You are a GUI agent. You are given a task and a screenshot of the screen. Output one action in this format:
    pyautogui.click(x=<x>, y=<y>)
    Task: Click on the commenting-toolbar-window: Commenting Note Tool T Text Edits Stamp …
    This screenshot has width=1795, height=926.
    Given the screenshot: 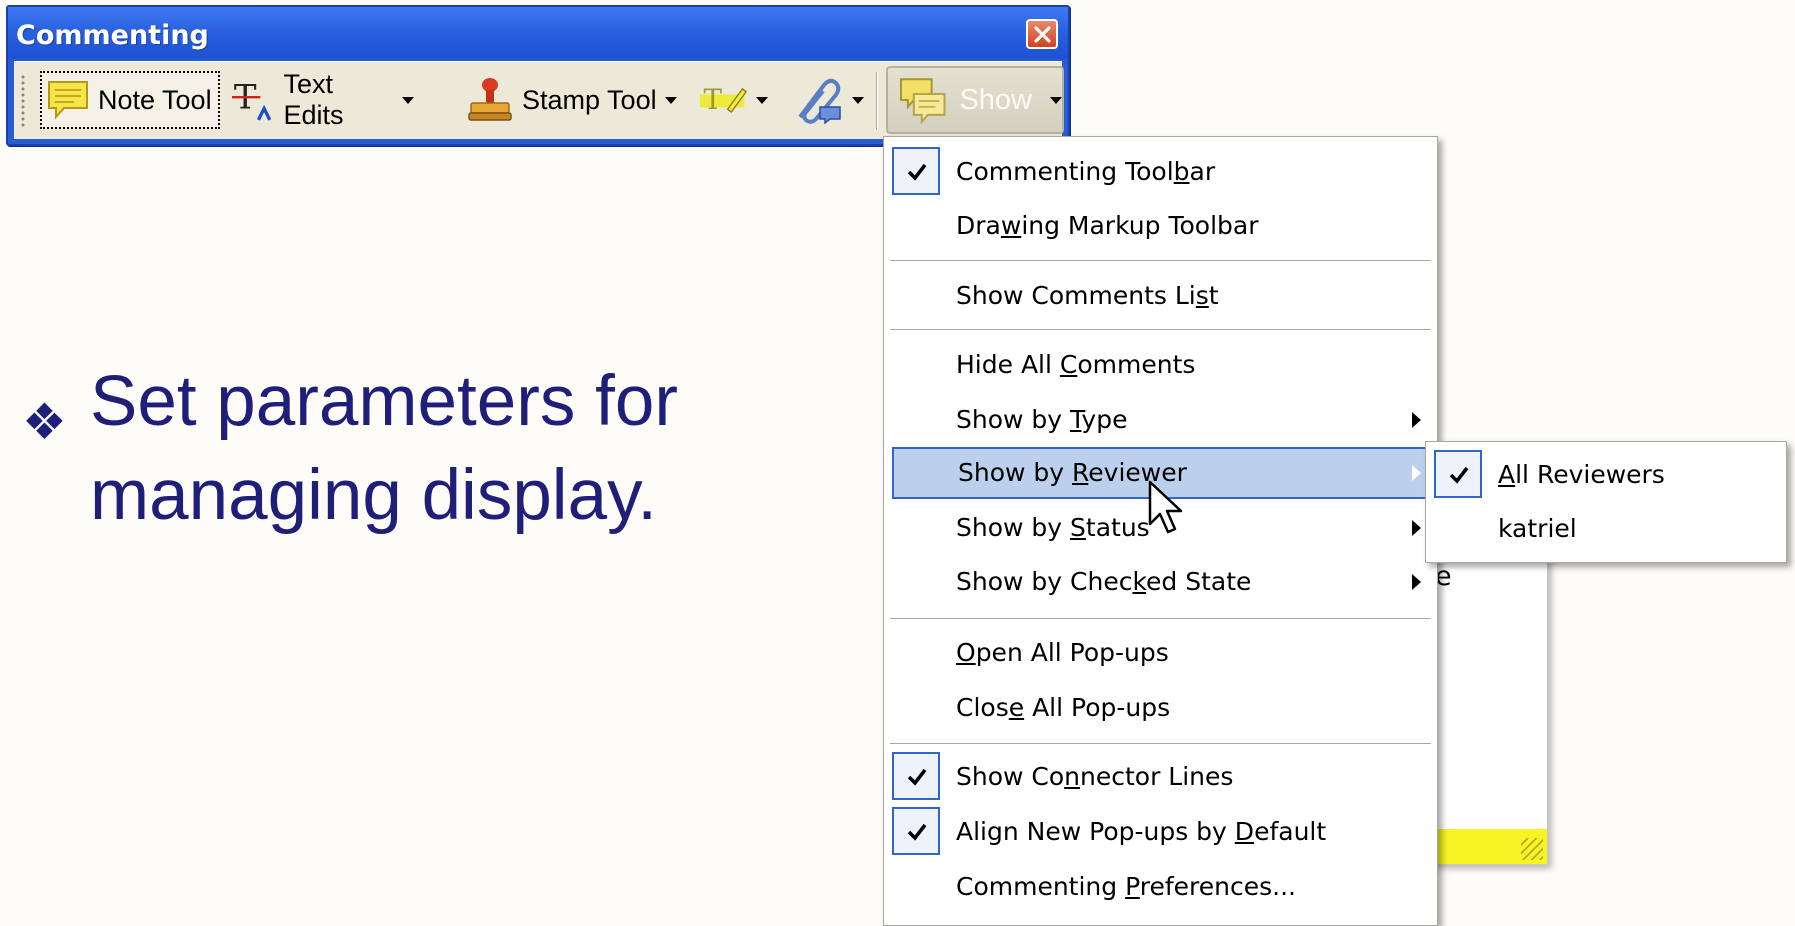 What is the action you would take?
    pyautogui.click(x=538, y=75)
    